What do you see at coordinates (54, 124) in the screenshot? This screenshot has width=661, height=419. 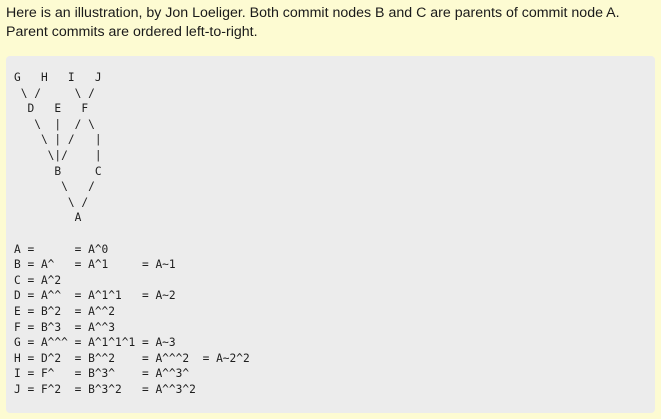 I see `code-line: \ | / \` at bounding box center [54, 124].